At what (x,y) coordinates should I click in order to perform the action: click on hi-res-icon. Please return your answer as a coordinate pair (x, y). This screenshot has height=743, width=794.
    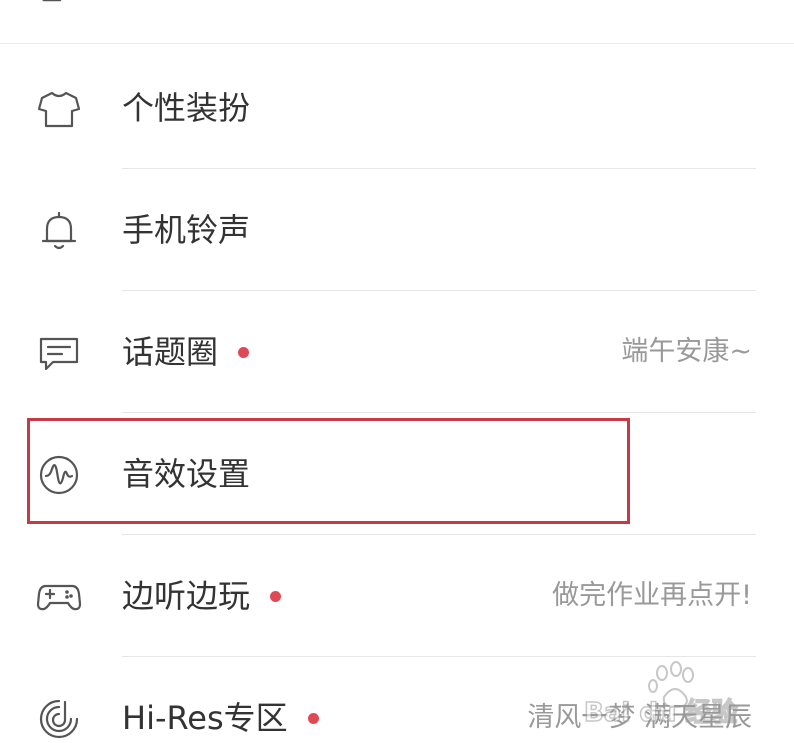
    Looking at the image, I should click on (59, 719).